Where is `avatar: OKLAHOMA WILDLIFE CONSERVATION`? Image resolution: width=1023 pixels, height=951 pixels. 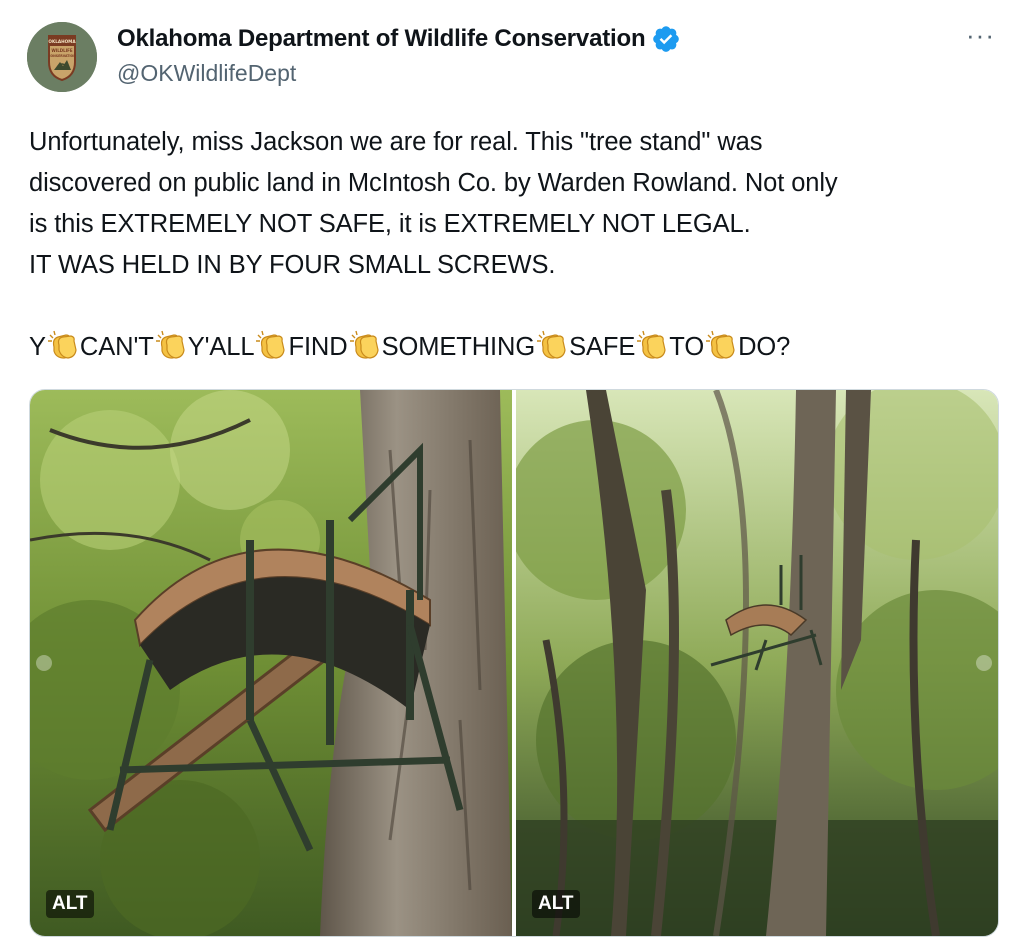 avatar: OKLAHOMA WILDLIFE CONSERVATION is located at coordinates (62, 57).